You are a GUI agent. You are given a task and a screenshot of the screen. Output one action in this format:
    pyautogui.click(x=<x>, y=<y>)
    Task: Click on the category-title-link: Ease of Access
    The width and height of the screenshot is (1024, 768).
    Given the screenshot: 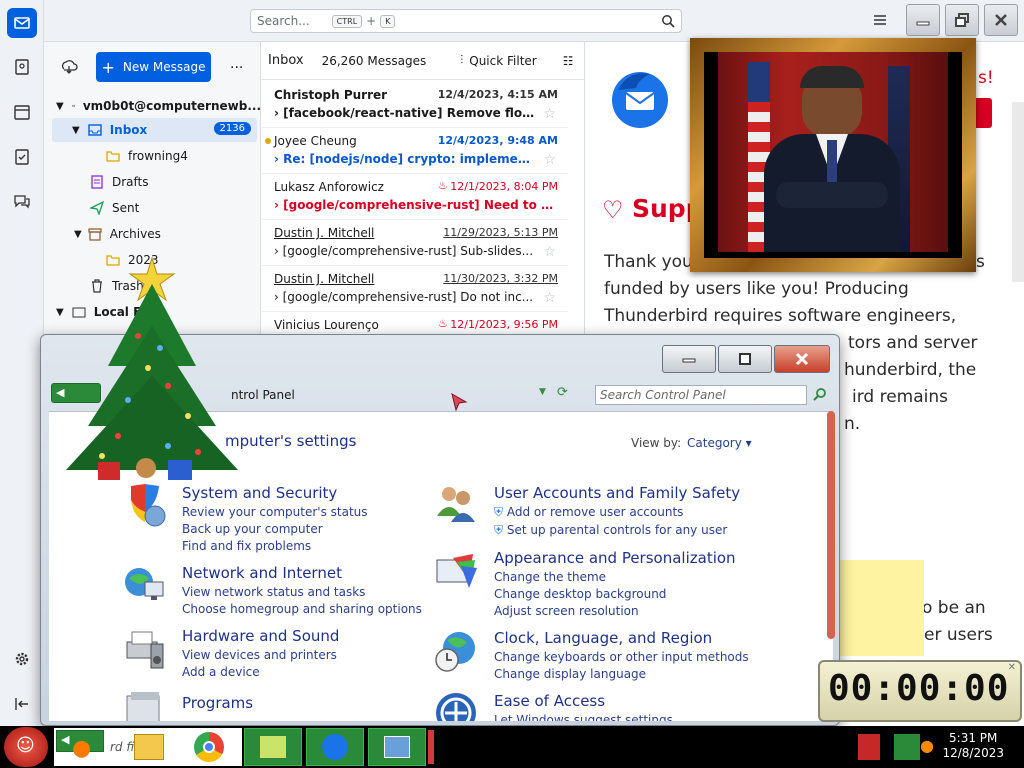 What is the action you would take?
    pyautogui.click(x=583, y=701)
    